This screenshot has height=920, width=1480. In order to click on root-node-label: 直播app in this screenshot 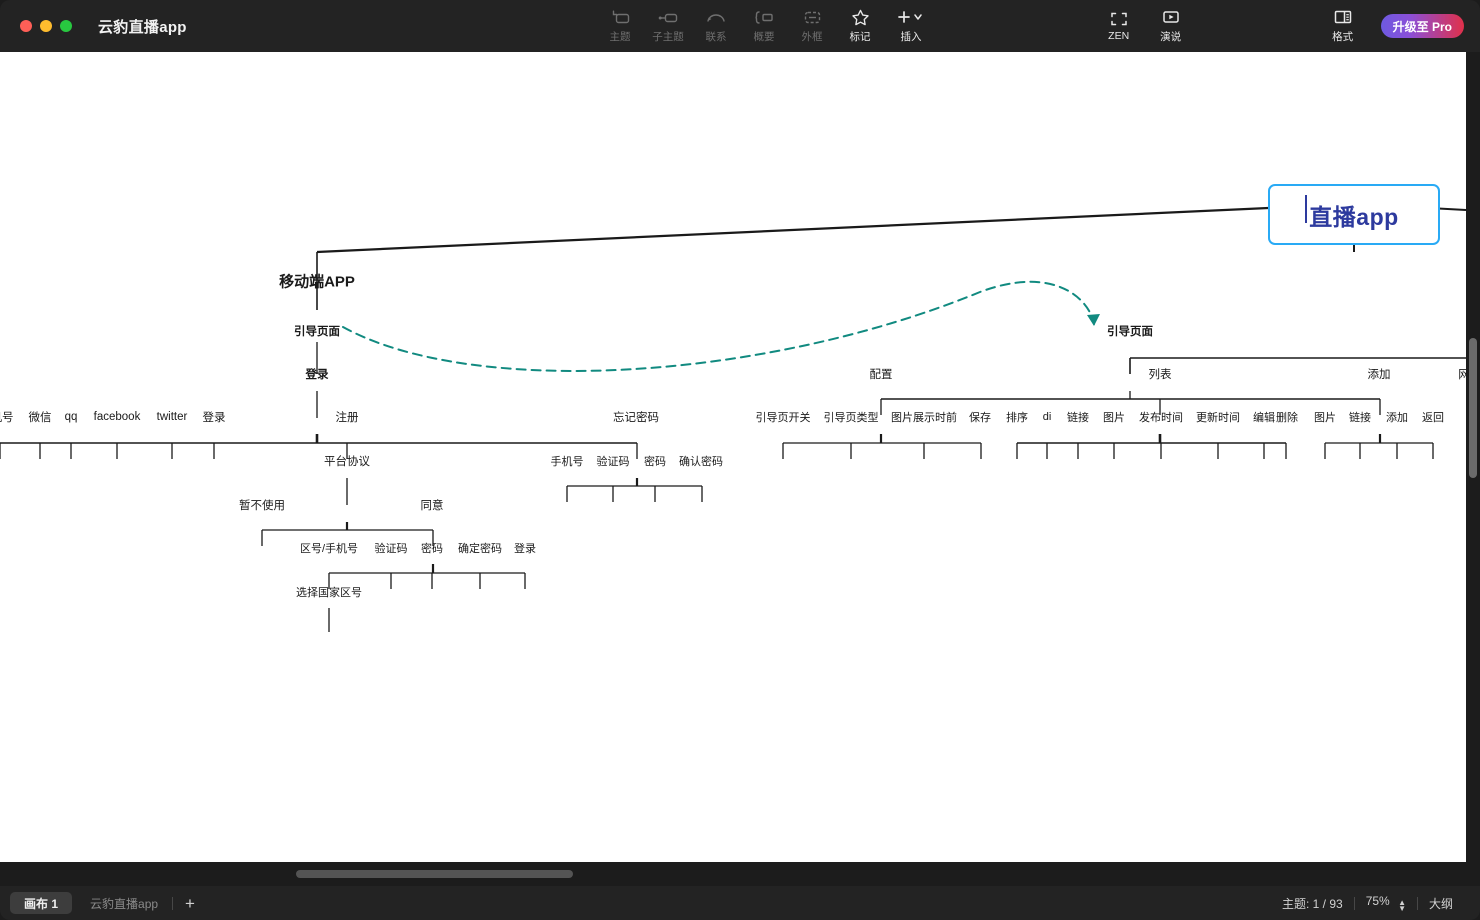, I will do `click(1351, 213)`.